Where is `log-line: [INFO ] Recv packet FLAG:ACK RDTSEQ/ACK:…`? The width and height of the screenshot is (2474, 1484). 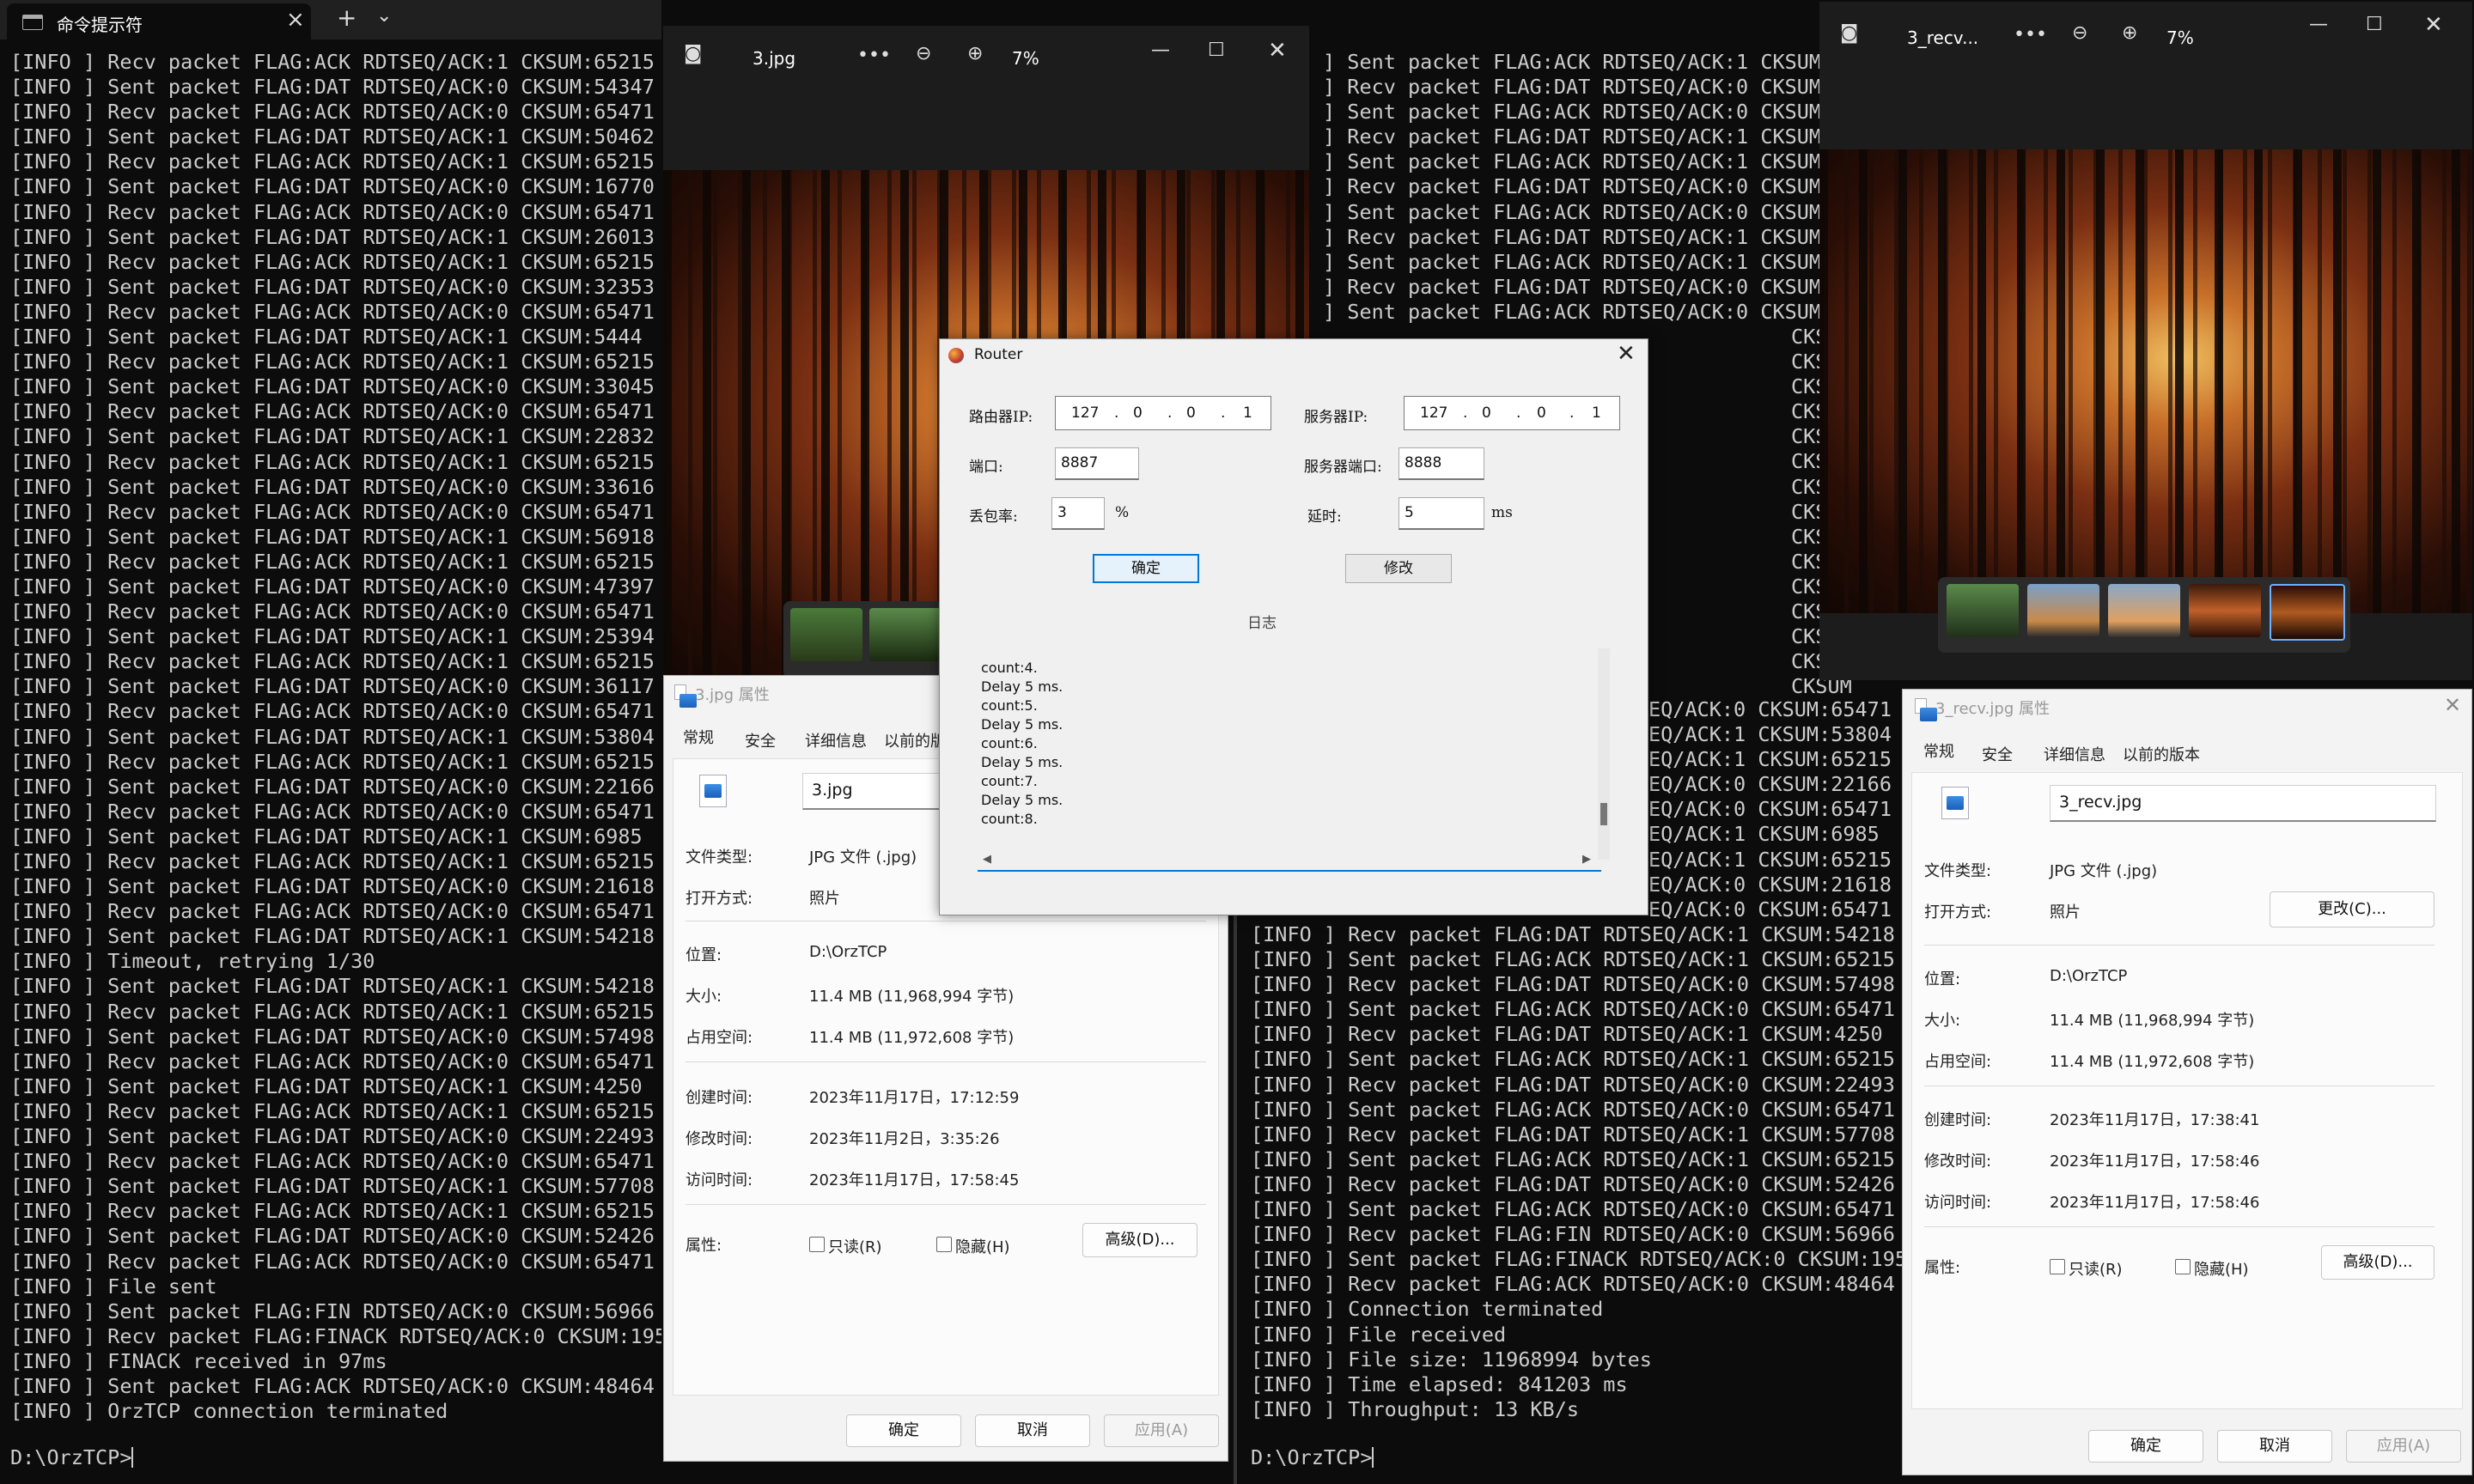
log-line: [INFO ] Recv packet FLAG:ACK RDTSEQ/ACK:… is located at coordinates (332, 762).